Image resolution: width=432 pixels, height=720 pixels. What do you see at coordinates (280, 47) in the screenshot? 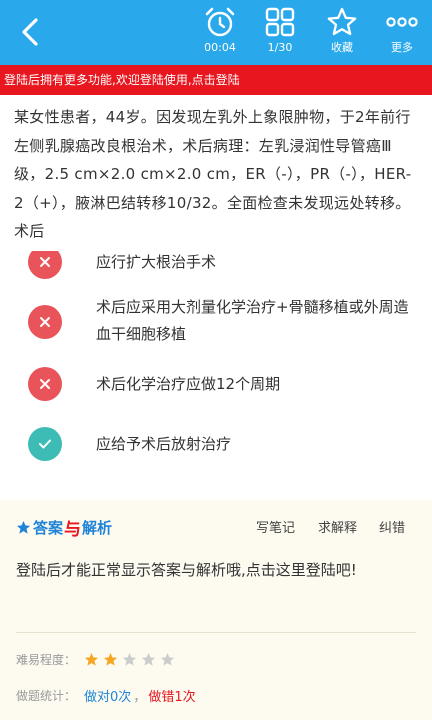
I see `progress-value: 1/30` at bounding box center [280, 47].